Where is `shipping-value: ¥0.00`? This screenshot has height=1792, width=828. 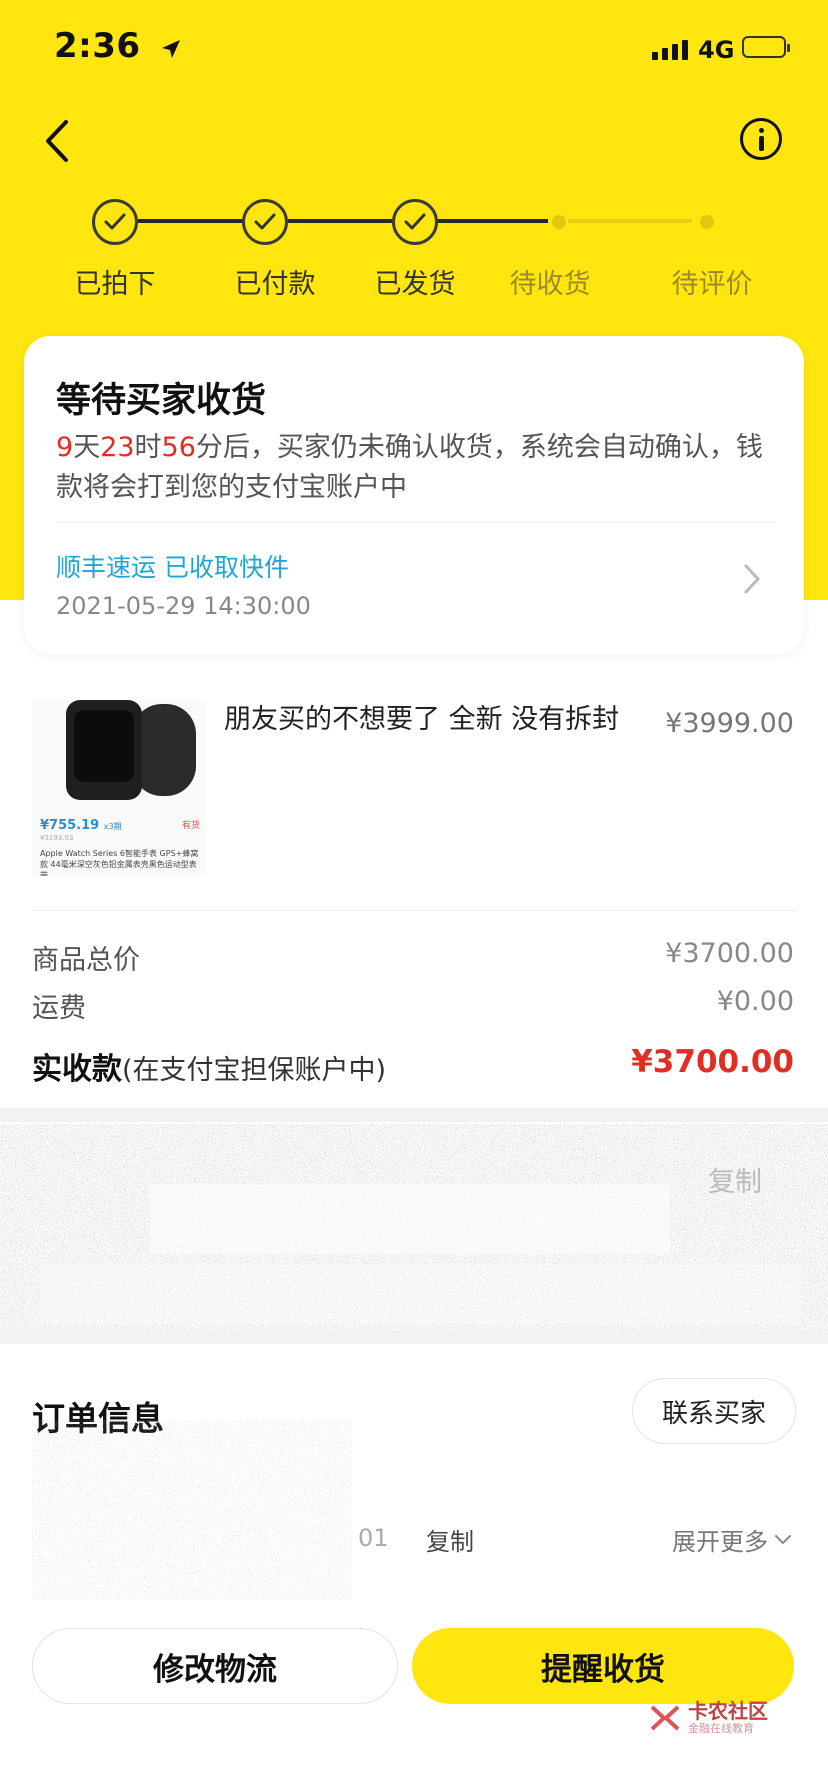
shipping-value: ¥0.00 is located at coordinates (755, 1001).